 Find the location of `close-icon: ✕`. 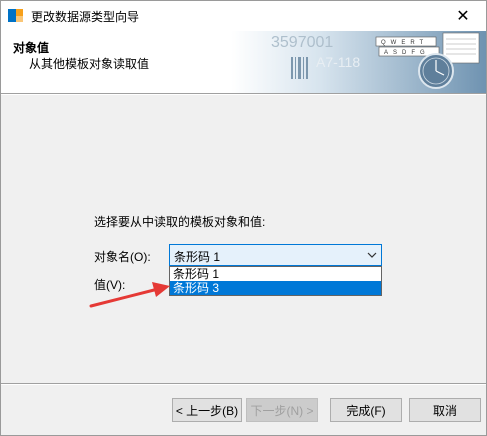

close-icon: ✕ is located at coordinates (463, 16).